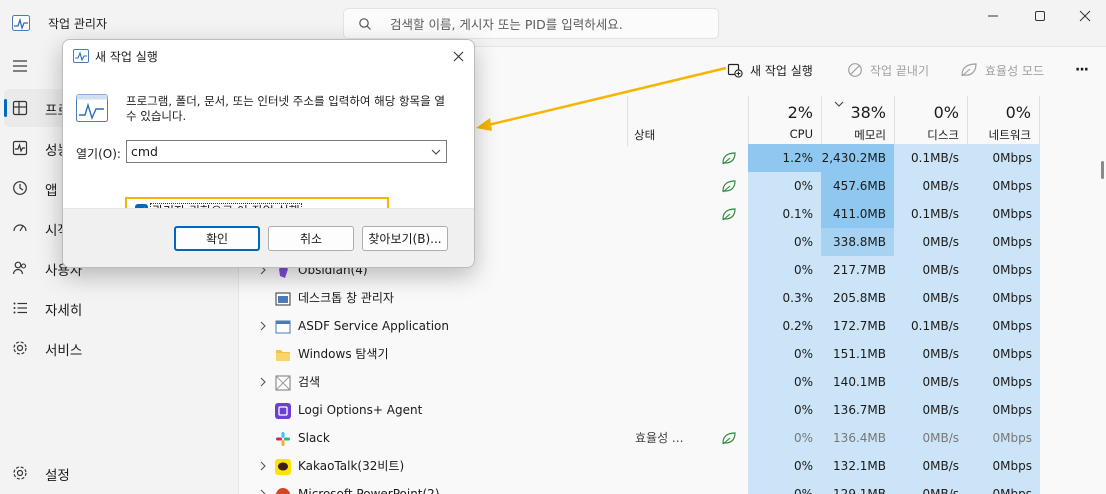 This screenshot has width=1106, height=494. What do you see at coordinates (314, 438) in the screenshot?
I see `process-name: Slack` at bounding box center [314, 438].